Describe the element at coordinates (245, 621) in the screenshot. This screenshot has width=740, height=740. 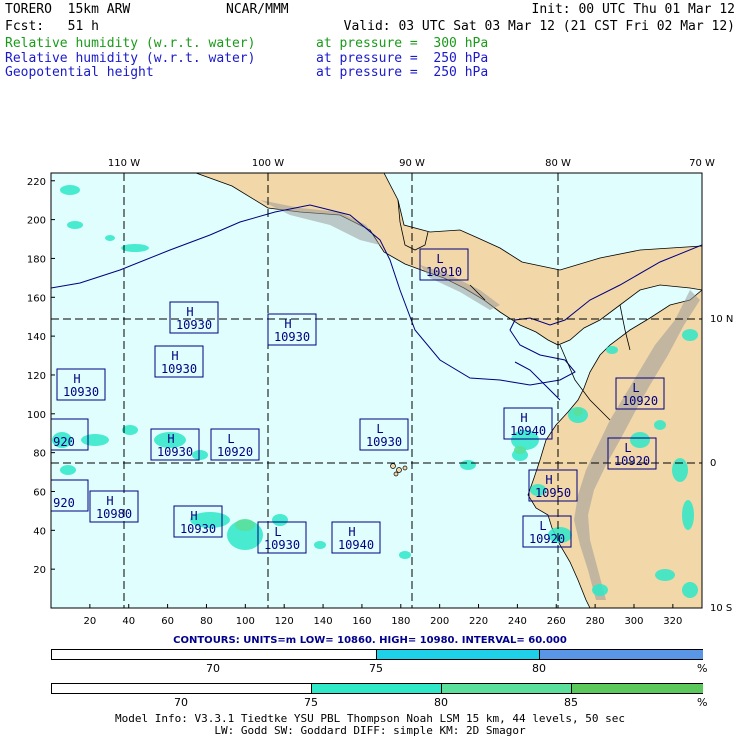
I see `x-tick-label: 100` at that location.